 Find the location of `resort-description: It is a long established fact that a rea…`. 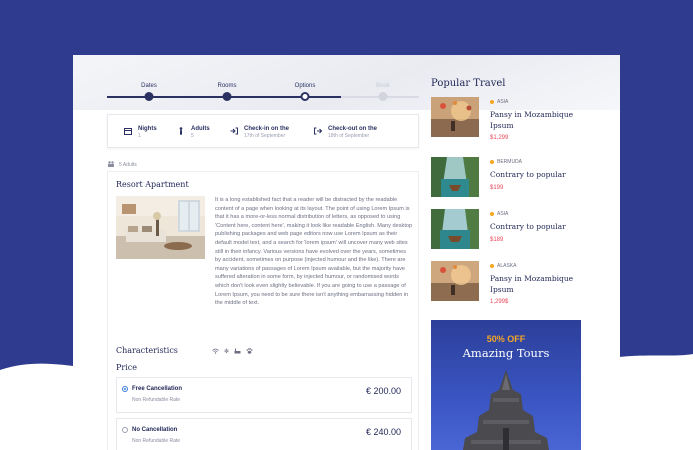

resort-description: It is a long established fact that a rea… is located at coordinates (314, 252).